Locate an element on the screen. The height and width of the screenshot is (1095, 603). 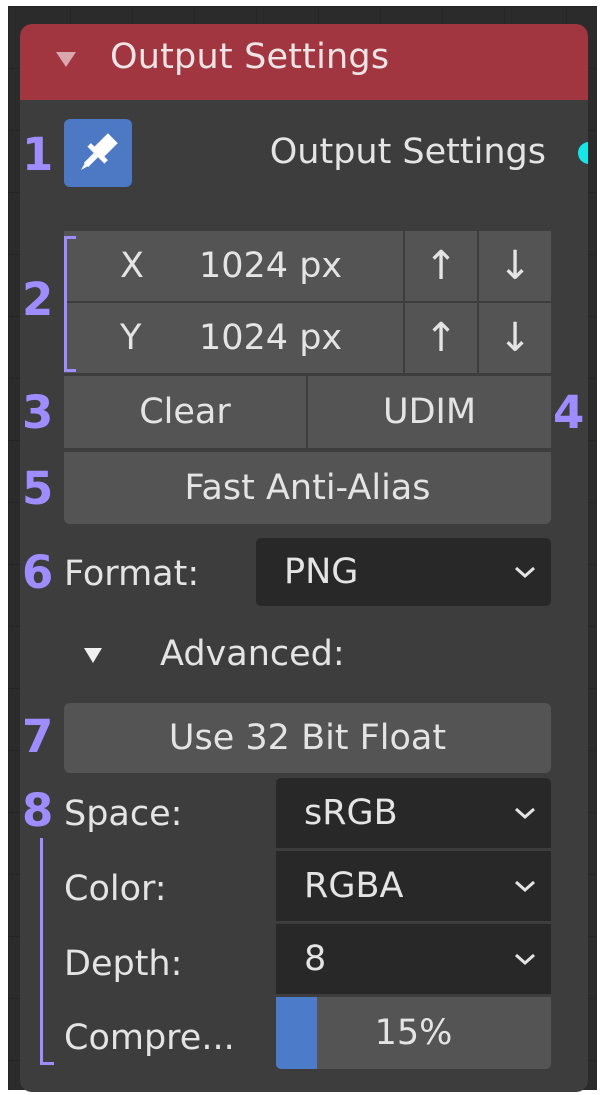
compression-slider: 15% is located at coordinates (413, 1033).